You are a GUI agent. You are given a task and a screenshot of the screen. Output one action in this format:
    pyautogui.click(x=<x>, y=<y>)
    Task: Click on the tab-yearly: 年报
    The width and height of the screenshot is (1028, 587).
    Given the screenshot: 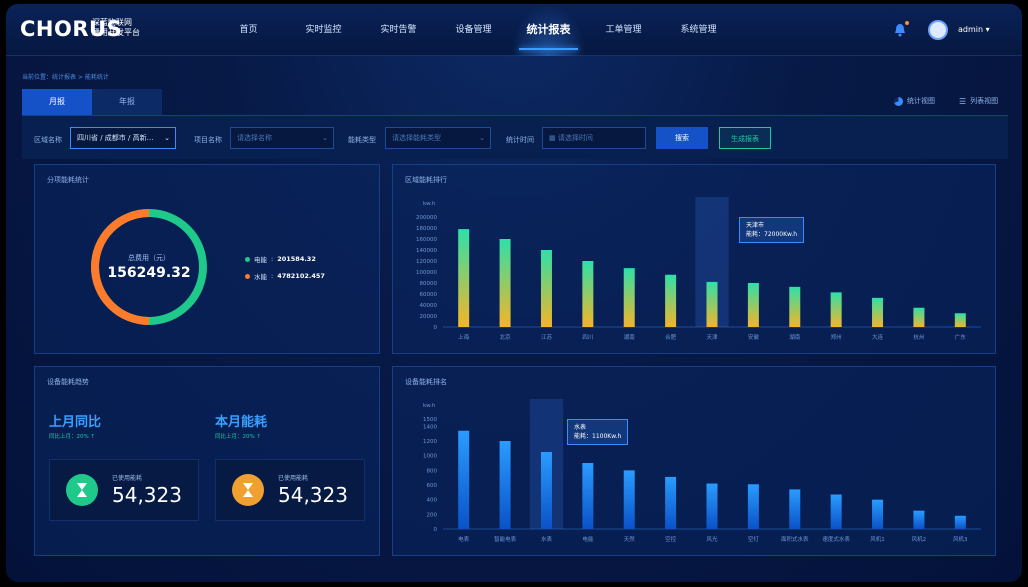 What is the action you would take?
    pyautogui.click(x=127, y=102)
    